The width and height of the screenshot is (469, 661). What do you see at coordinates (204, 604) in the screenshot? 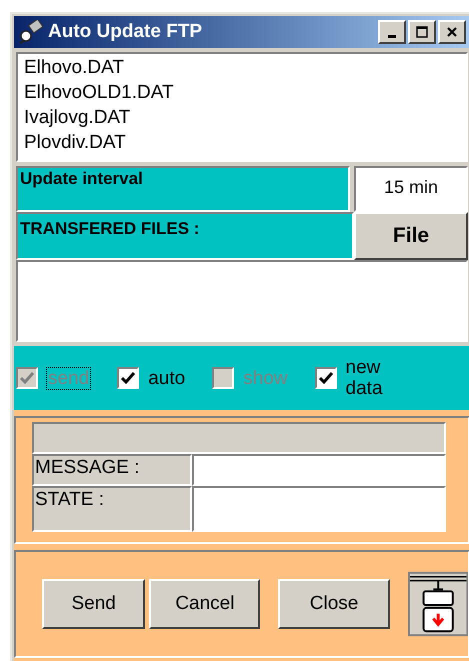
I see `action-button: Cancel` at bounding box center [204, 604].